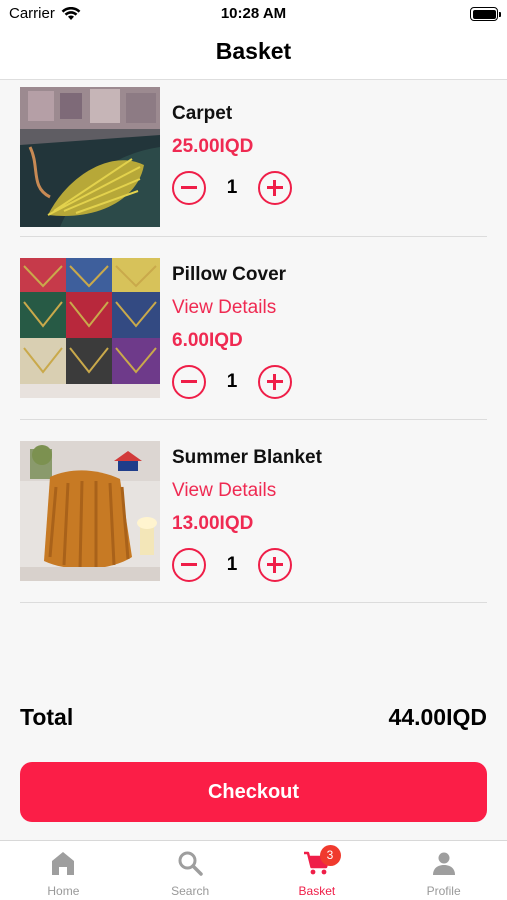 The image size is (507, 900). Describe the element at coordinates (207, 340) in the screenshot. I see `item-price: 6.00IQD` at that location.